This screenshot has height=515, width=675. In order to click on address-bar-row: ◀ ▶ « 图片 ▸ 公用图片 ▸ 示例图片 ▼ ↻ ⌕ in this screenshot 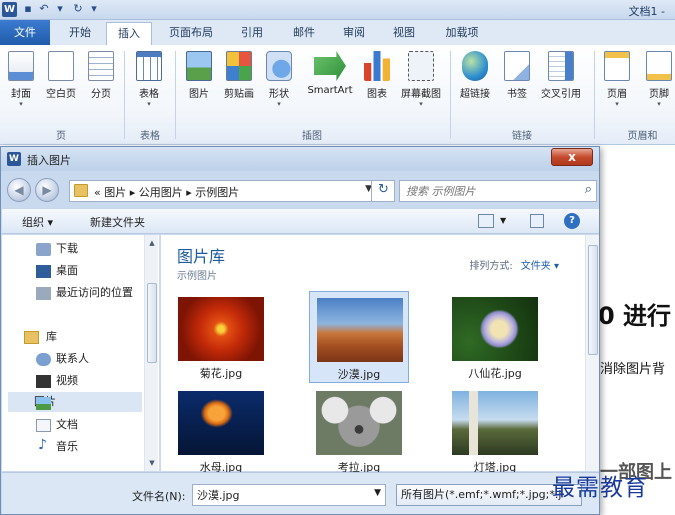, I will do `click(301, 190)`.